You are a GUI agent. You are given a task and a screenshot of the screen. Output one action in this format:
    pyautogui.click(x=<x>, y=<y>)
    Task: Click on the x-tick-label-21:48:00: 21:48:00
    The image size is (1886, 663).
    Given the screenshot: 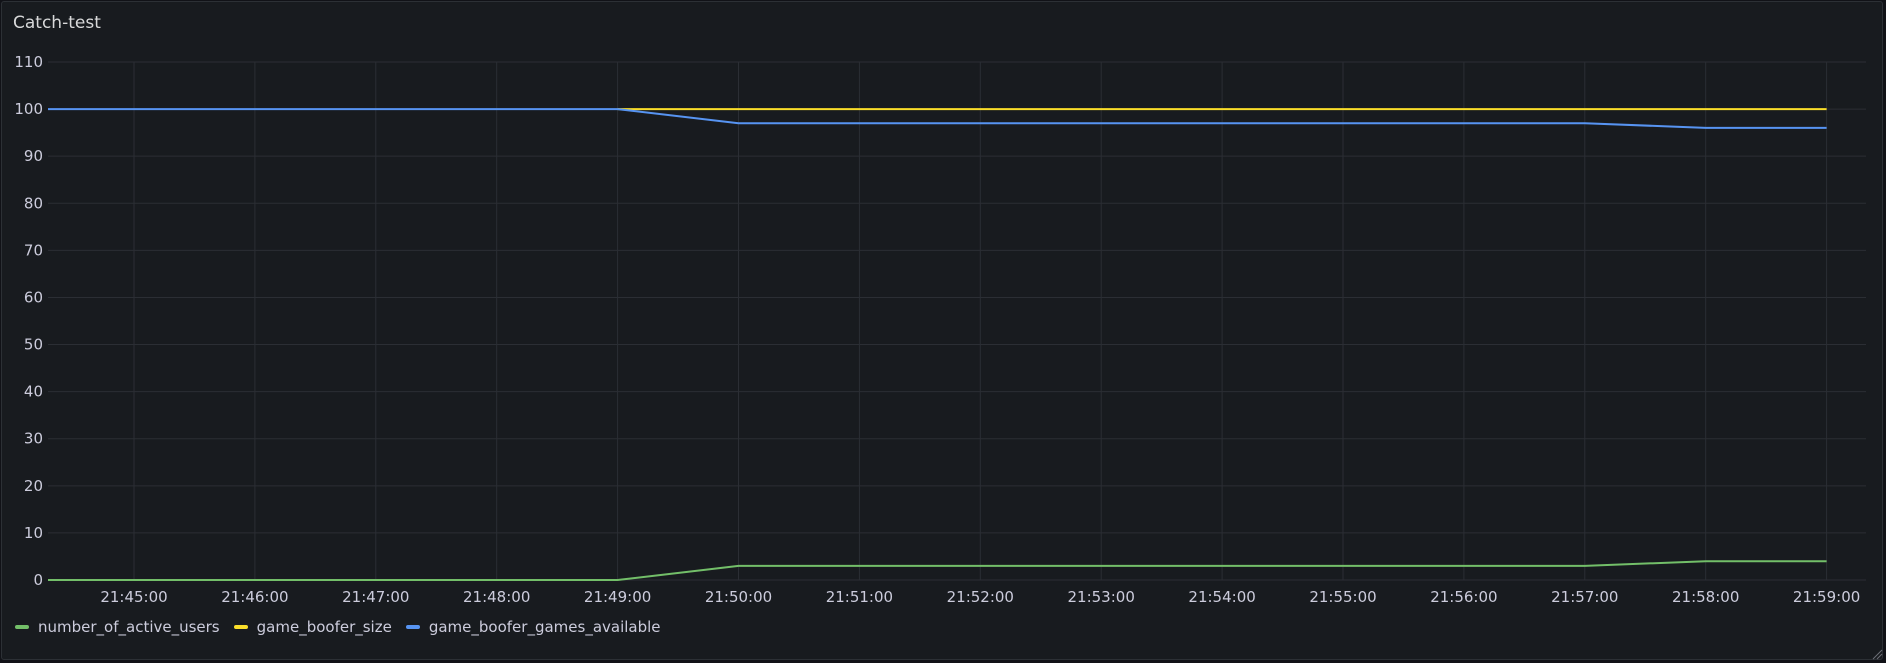 What is the action you would take?
    pyautogui.click(x=496, y=597)
    